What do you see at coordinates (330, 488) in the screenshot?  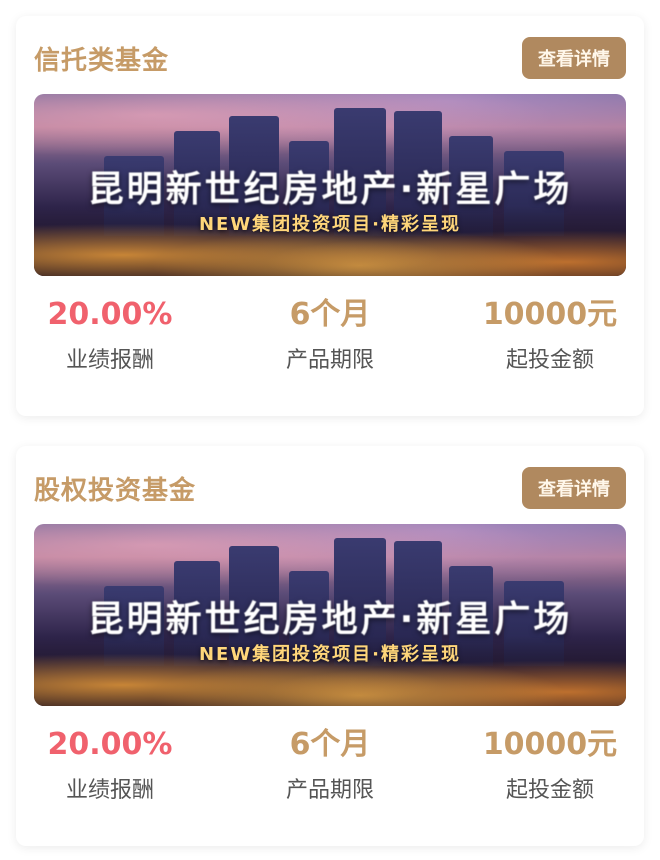 I see `card-header: 股权投资基金 查看详情` at bounding box center [330, 488].